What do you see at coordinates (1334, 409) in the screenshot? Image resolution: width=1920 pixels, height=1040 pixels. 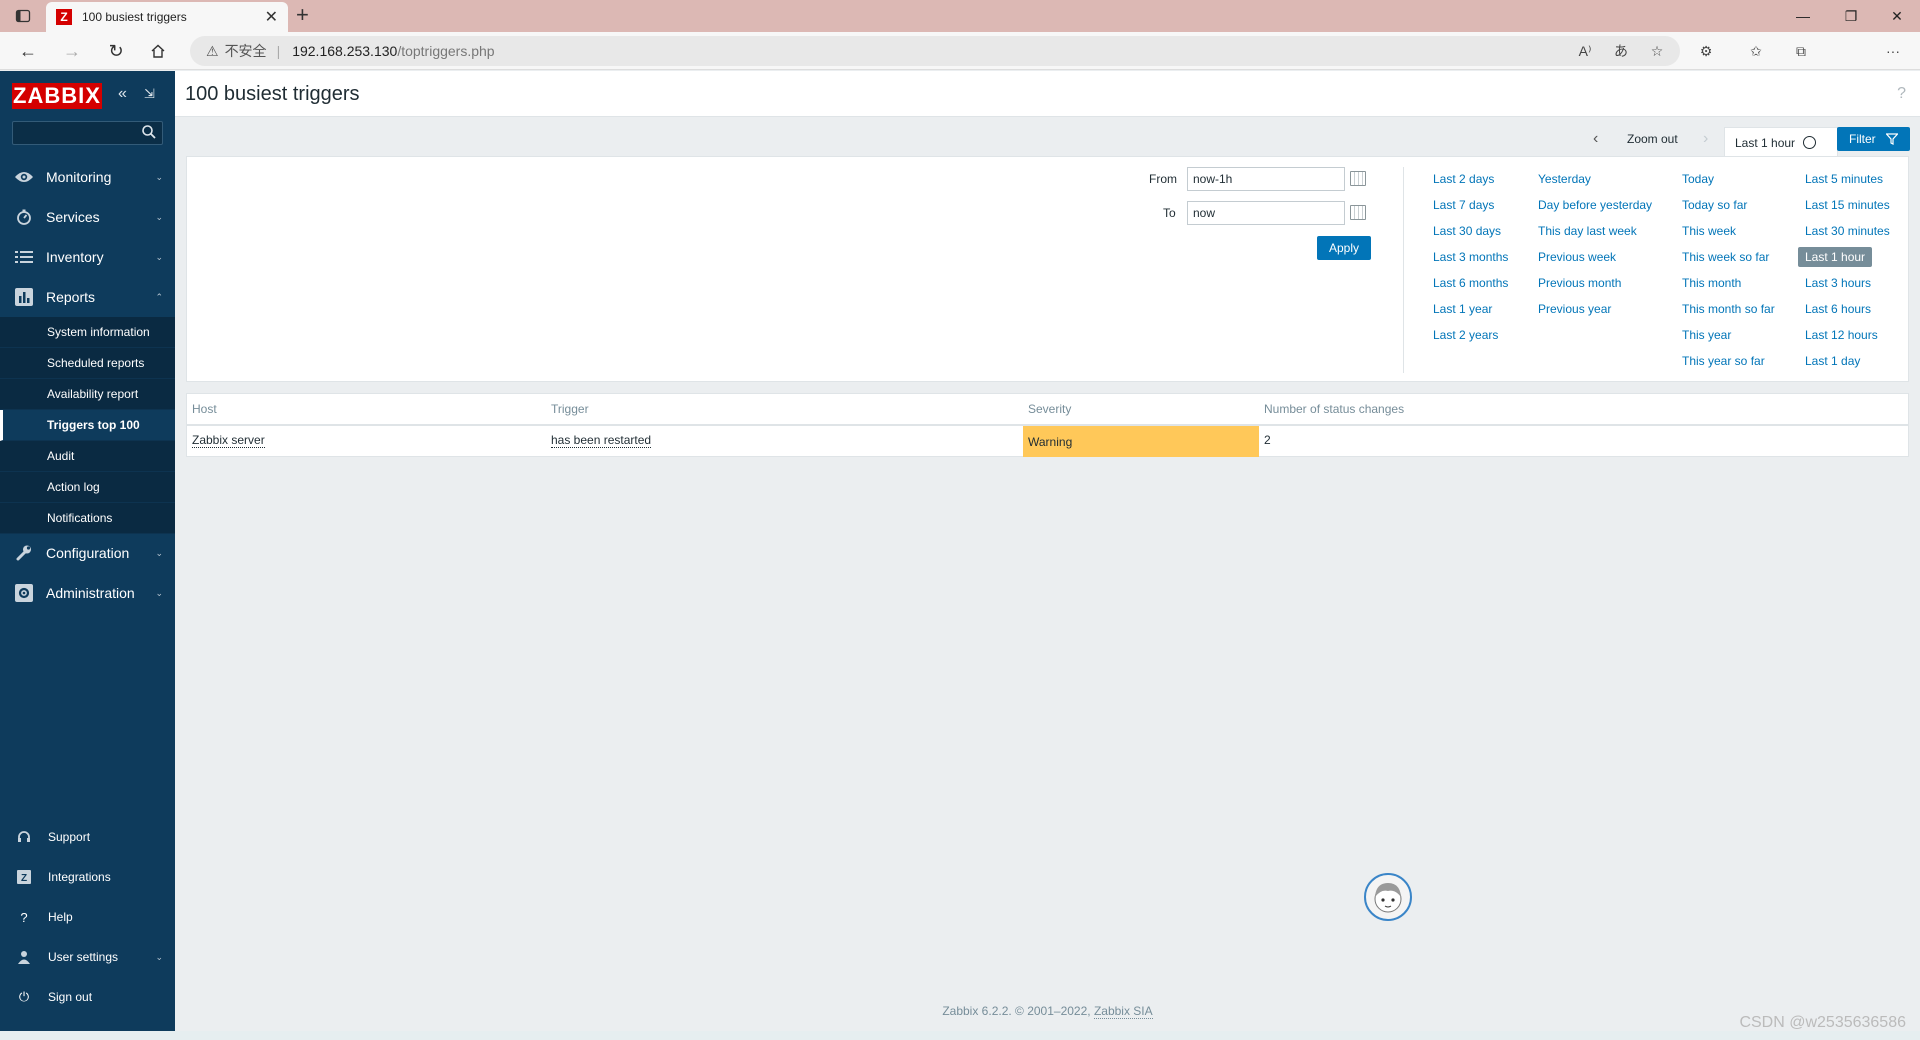 I see `column-header-status-changes: Number of status changes` at bounding box center [1334, 409].